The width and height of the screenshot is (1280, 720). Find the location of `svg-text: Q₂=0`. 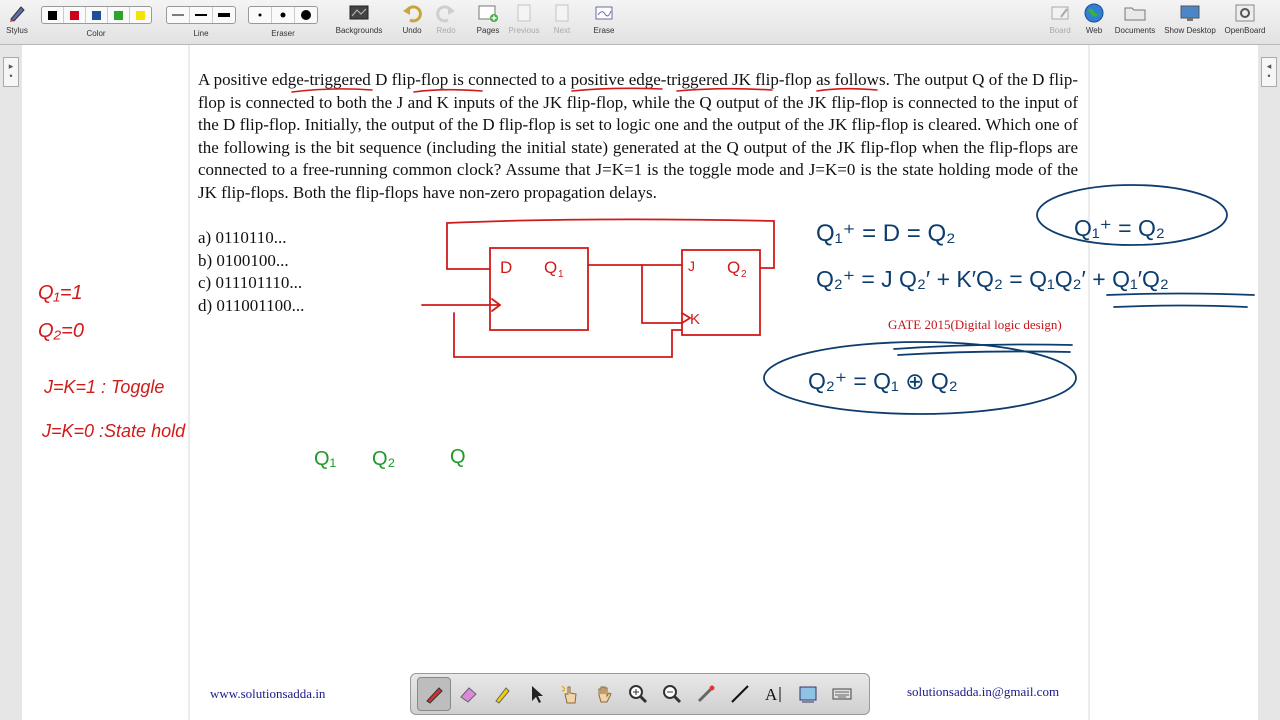

svg-text: Q₂=0 is located at coordinates (61, 331).